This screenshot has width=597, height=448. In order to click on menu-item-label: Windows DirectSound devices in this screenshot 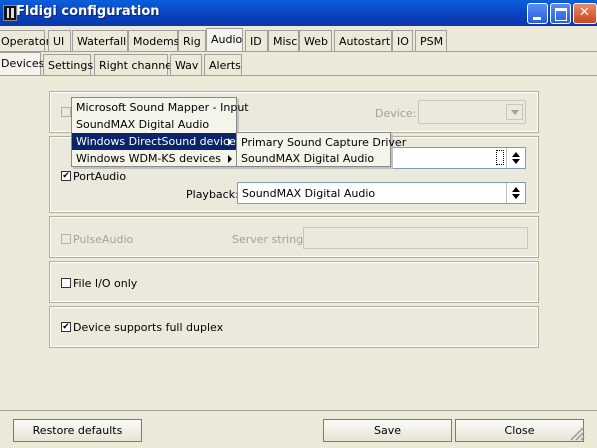, I will do `click(159, 141)`.